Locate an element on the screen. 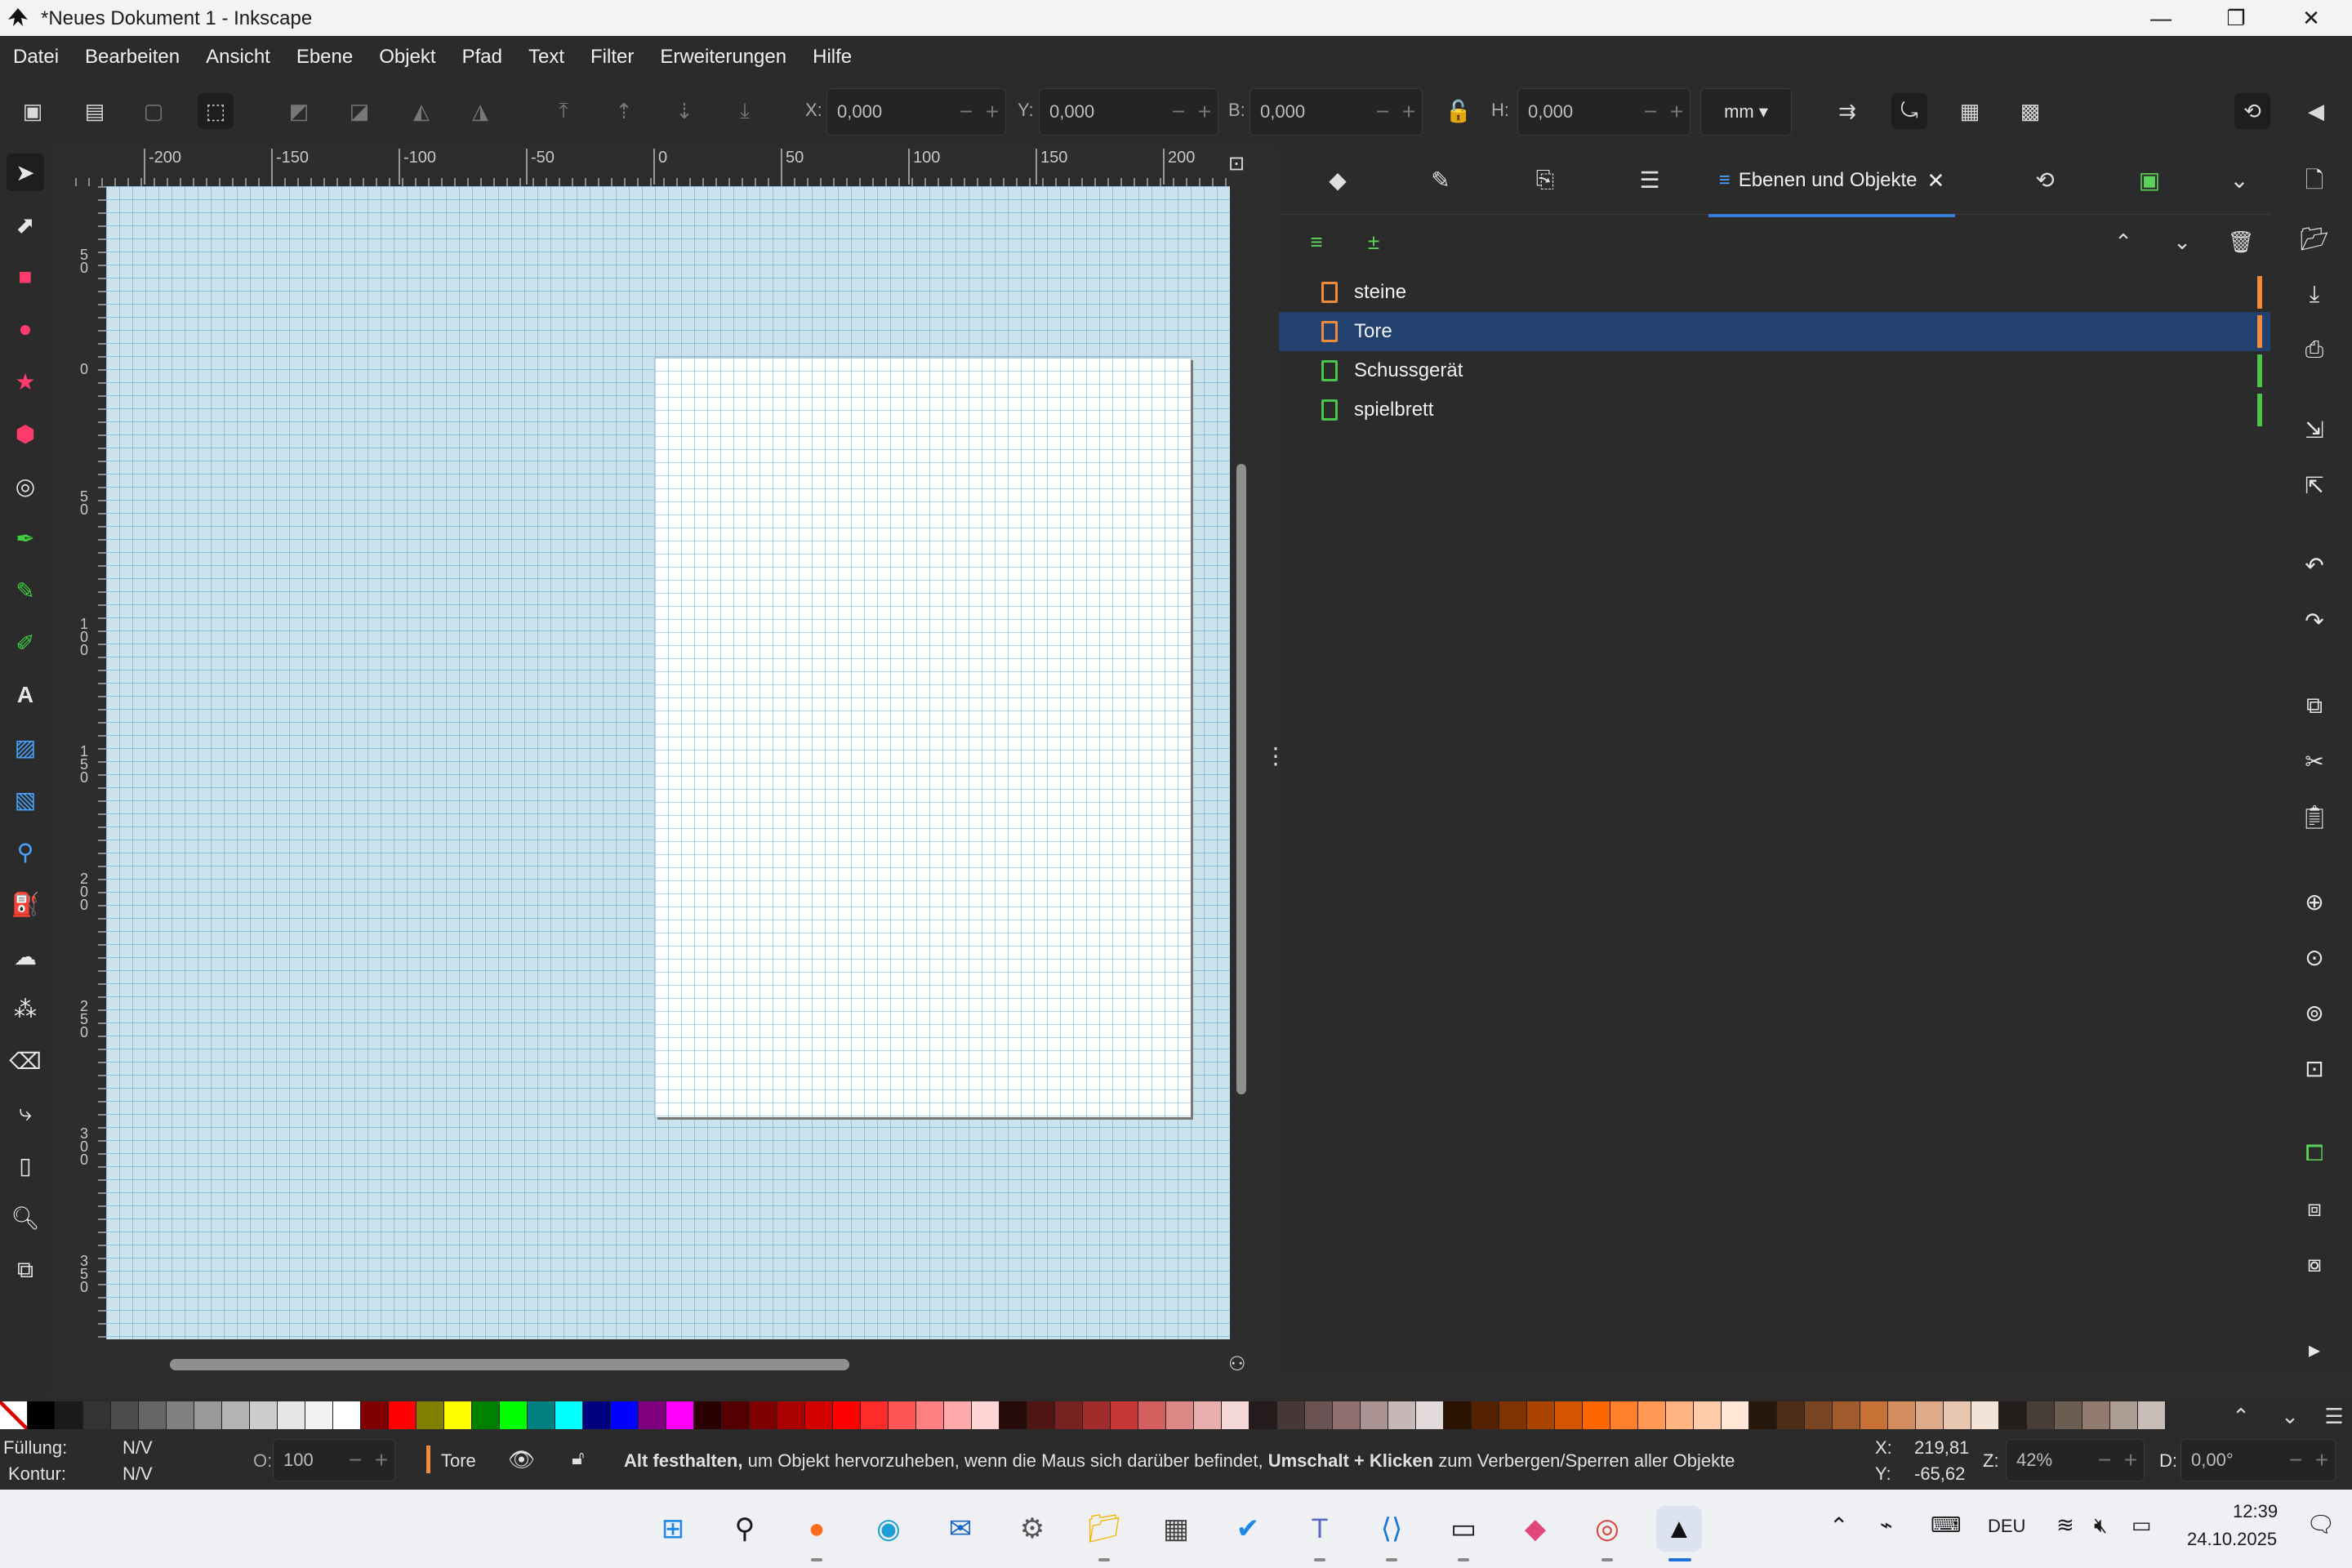 The width and height of the screenshot is (2352, 1568). paint-bucket-tool-icon: ⛽ is located at coordinates (25, 904).